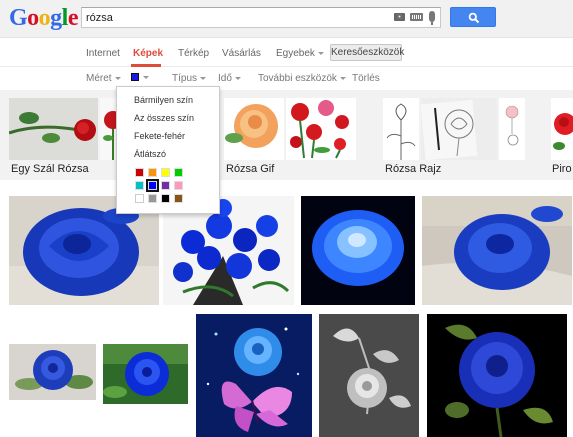 This screenshot has height=437, width=573. What do you see at coordinates (432, 18) in the screenshot?
I see `microphone-icon` at bounding box center [432, 18].